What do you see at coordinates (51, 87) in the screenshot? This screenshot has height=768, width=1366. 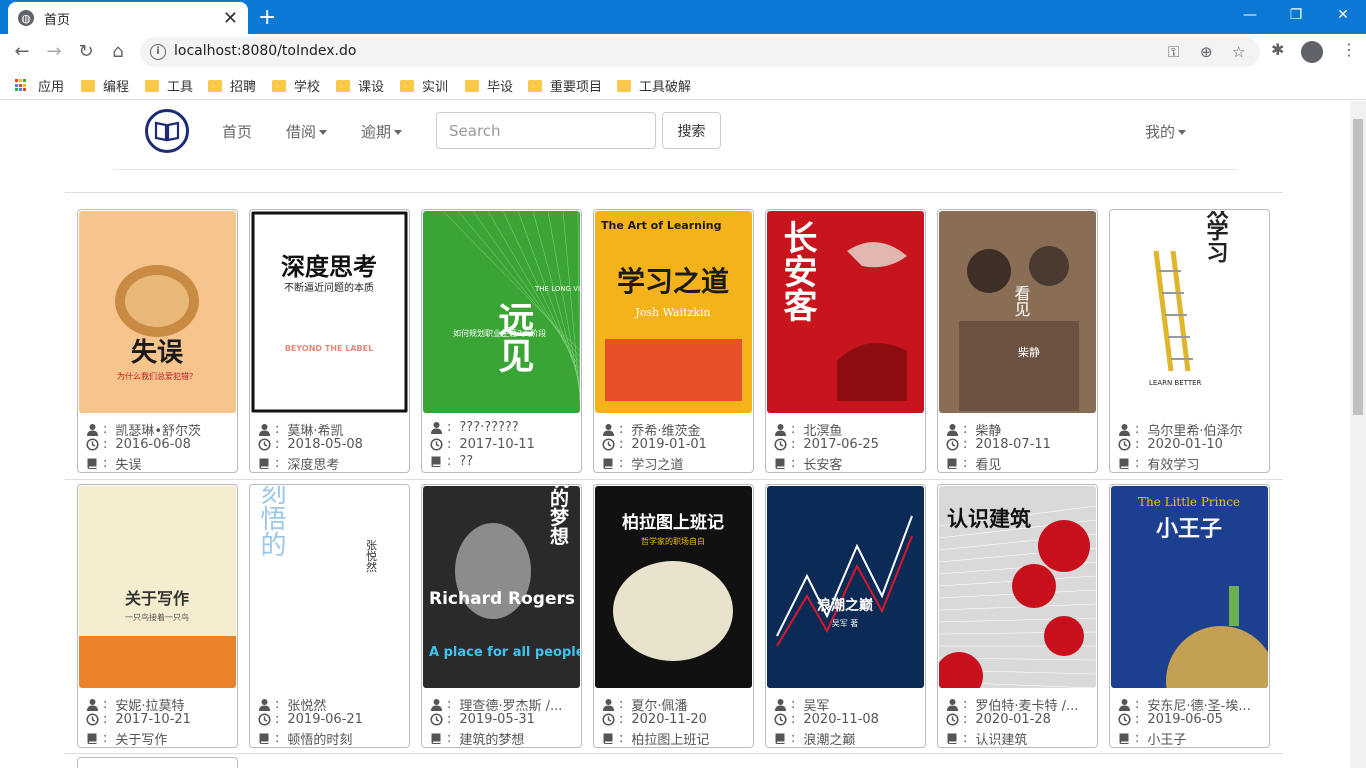 I see `bookmark-label: 应用` at bounding box center [51, 87].